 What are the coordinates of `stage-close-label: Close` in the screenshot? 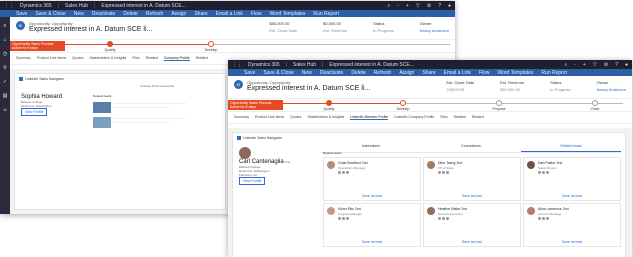 It's located at (595, 109).